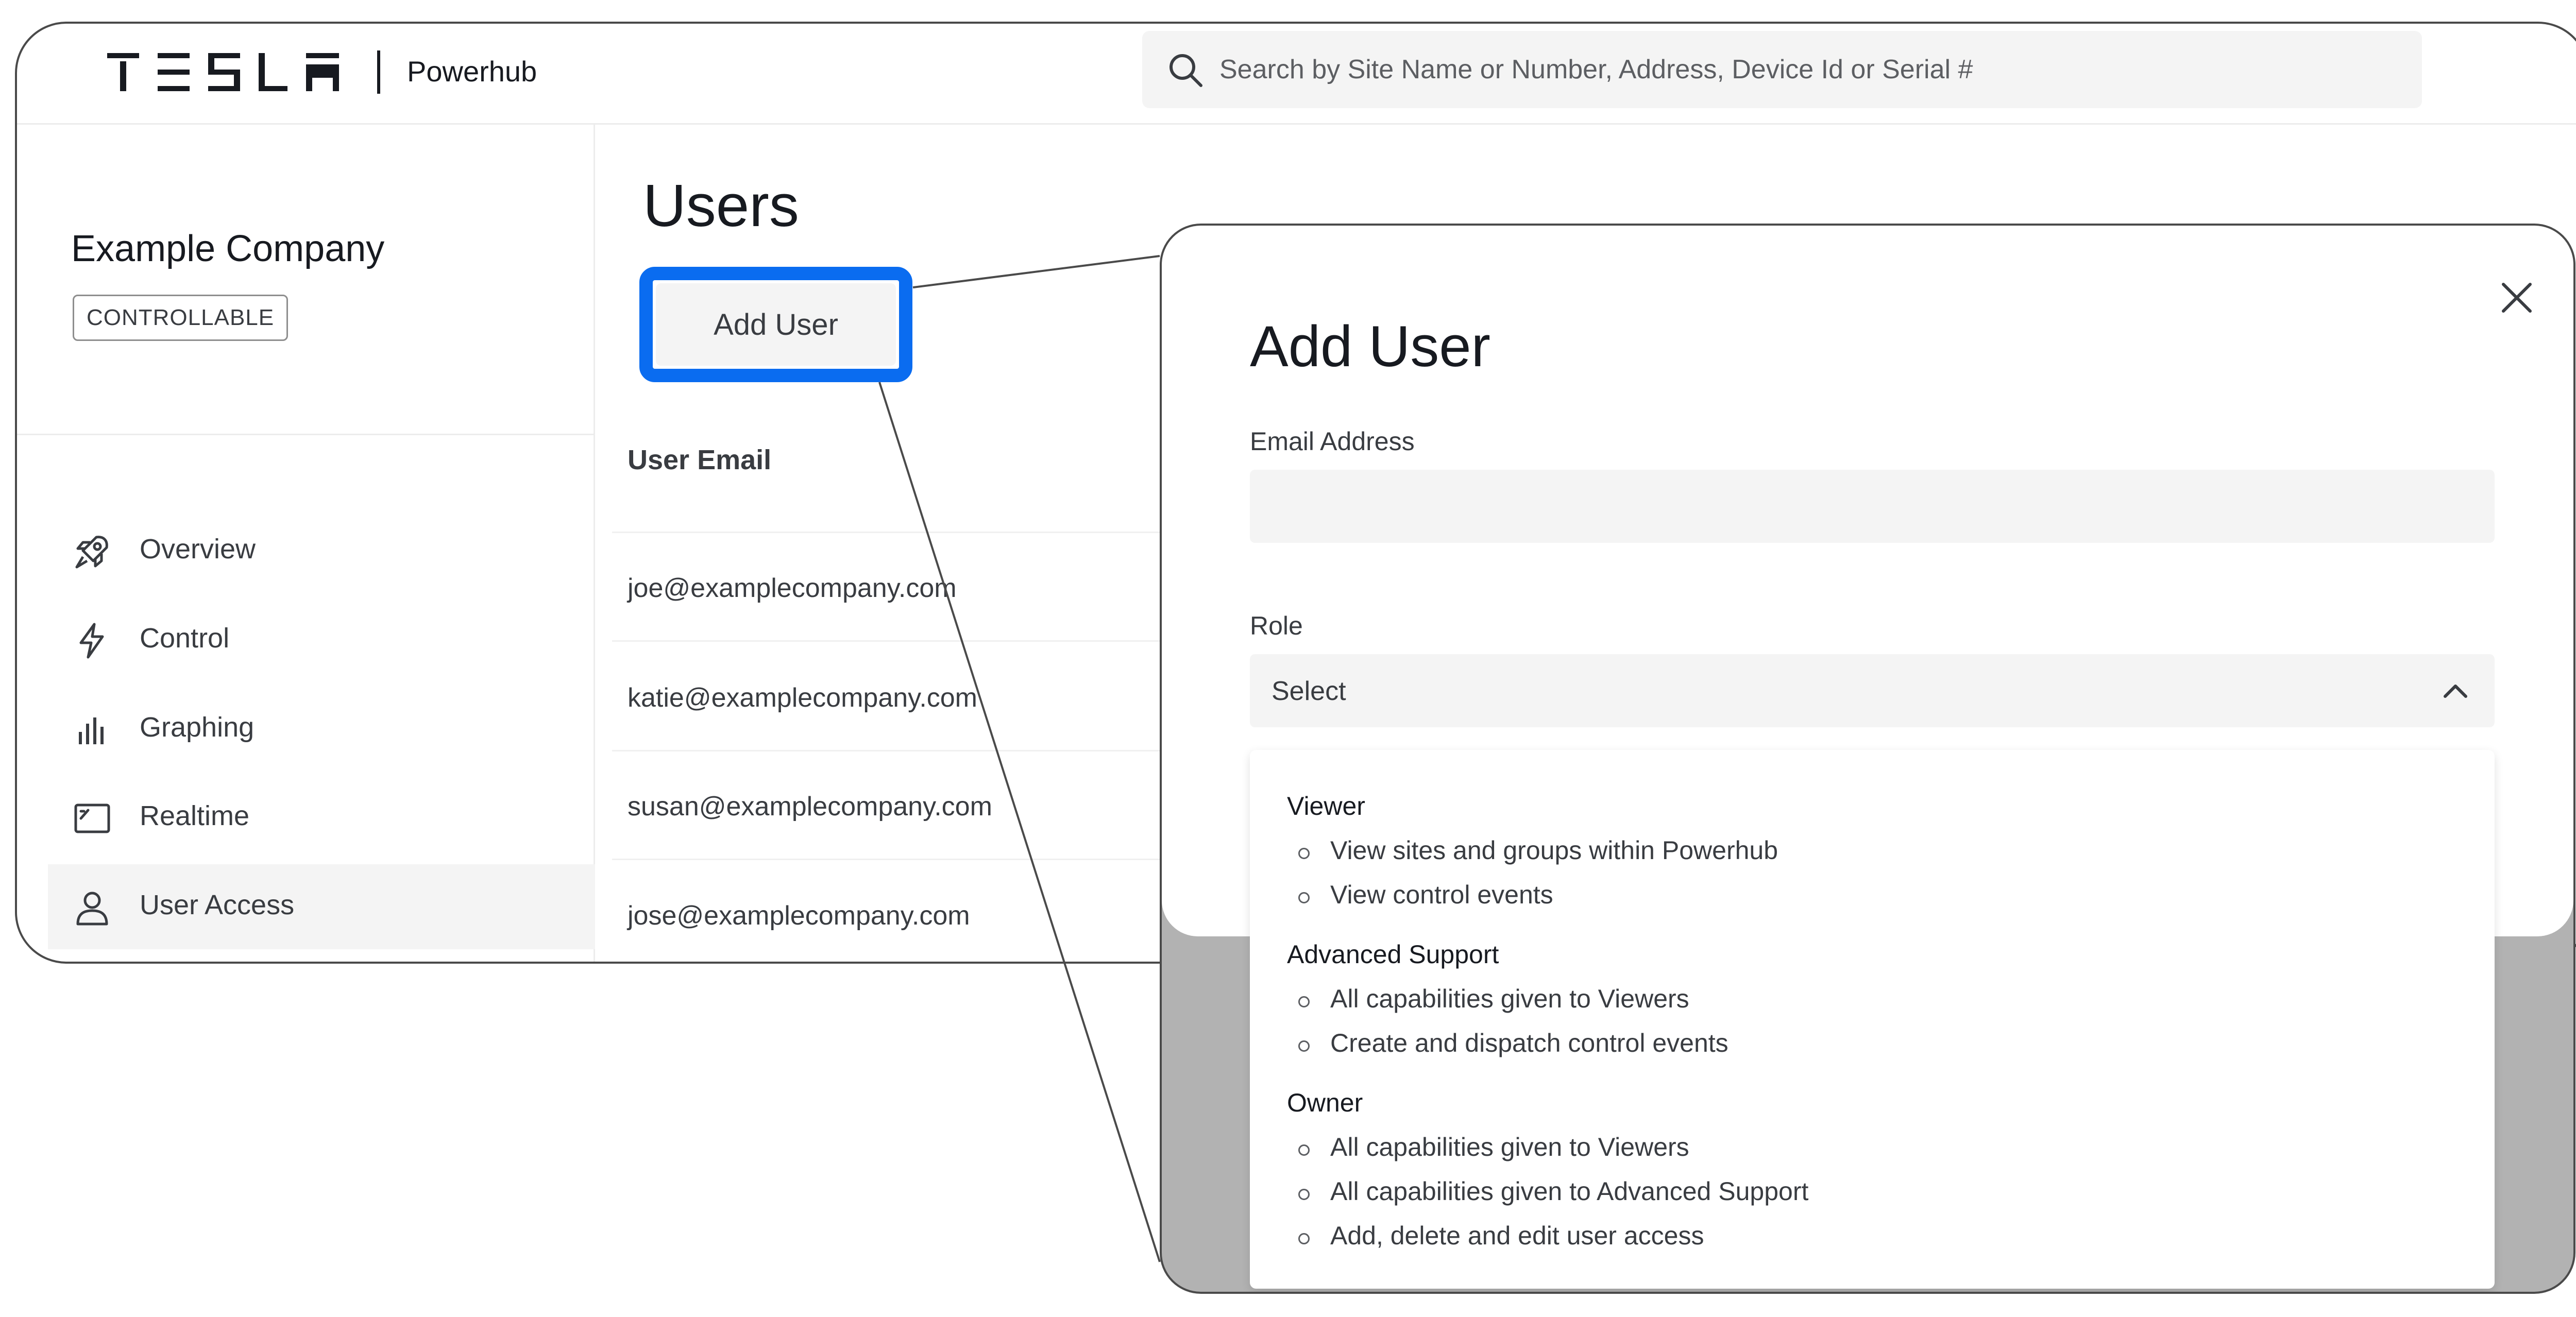  Describe the element at coordinates (197, 727) in the screenshot. I see `sidebar-item-label: Graphing` at that location.